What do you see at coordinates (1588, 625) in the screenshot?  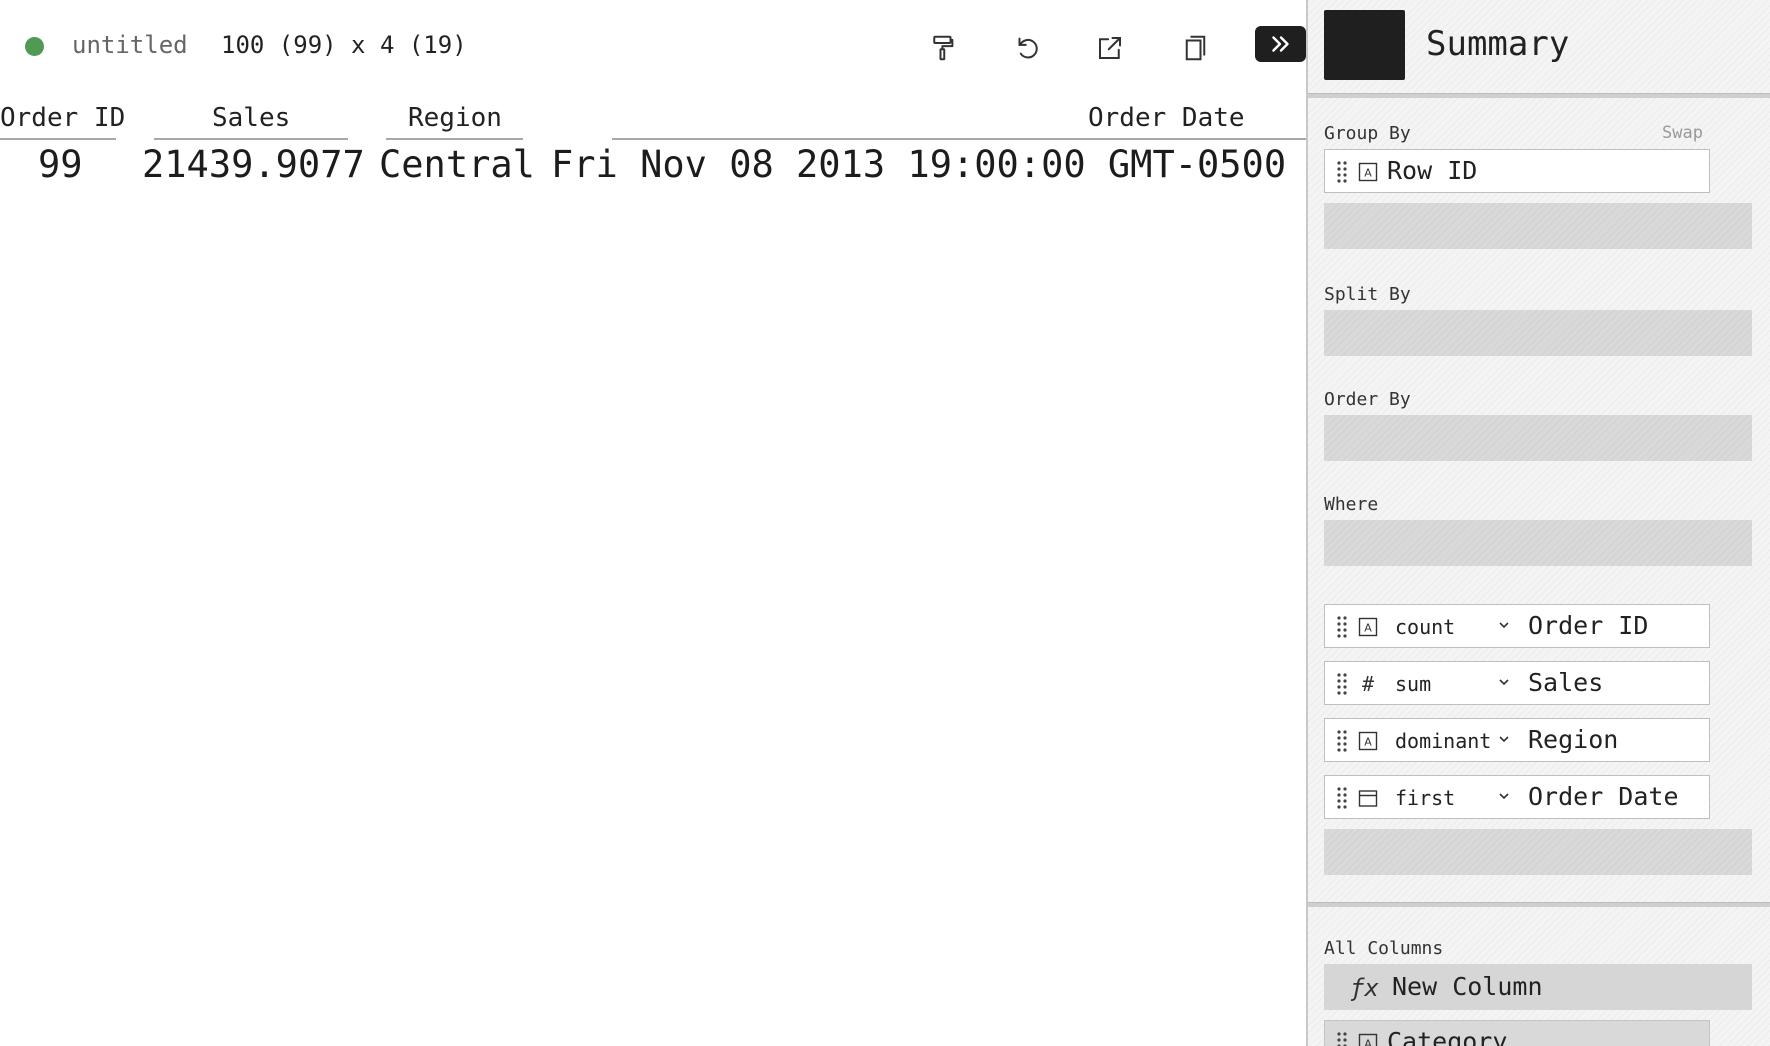 I see `active-column-name: Order ID` at bounding box center [1588, 625].